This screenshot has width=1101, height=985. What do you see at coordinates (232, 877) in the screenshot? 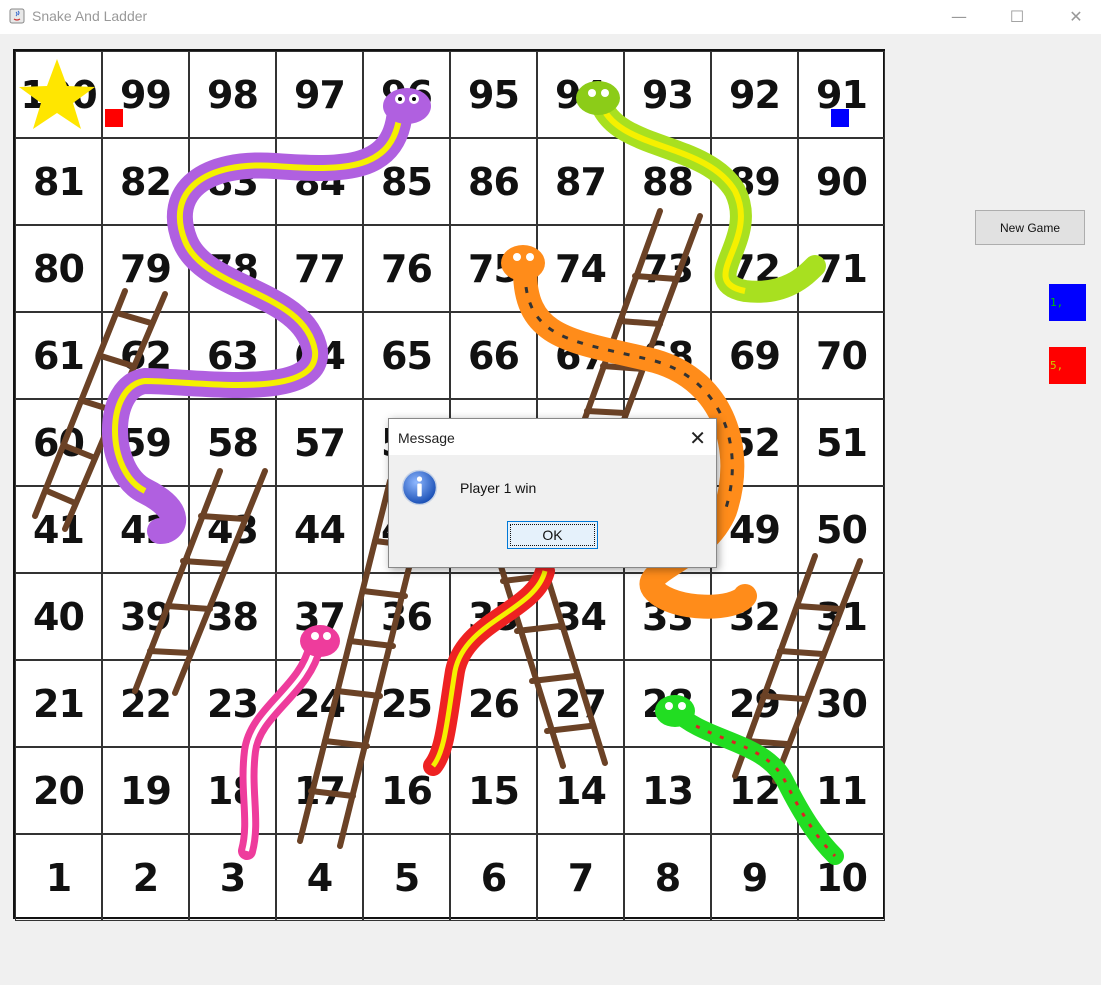
I see `board-square: 3` at bounding box center [232, 877].